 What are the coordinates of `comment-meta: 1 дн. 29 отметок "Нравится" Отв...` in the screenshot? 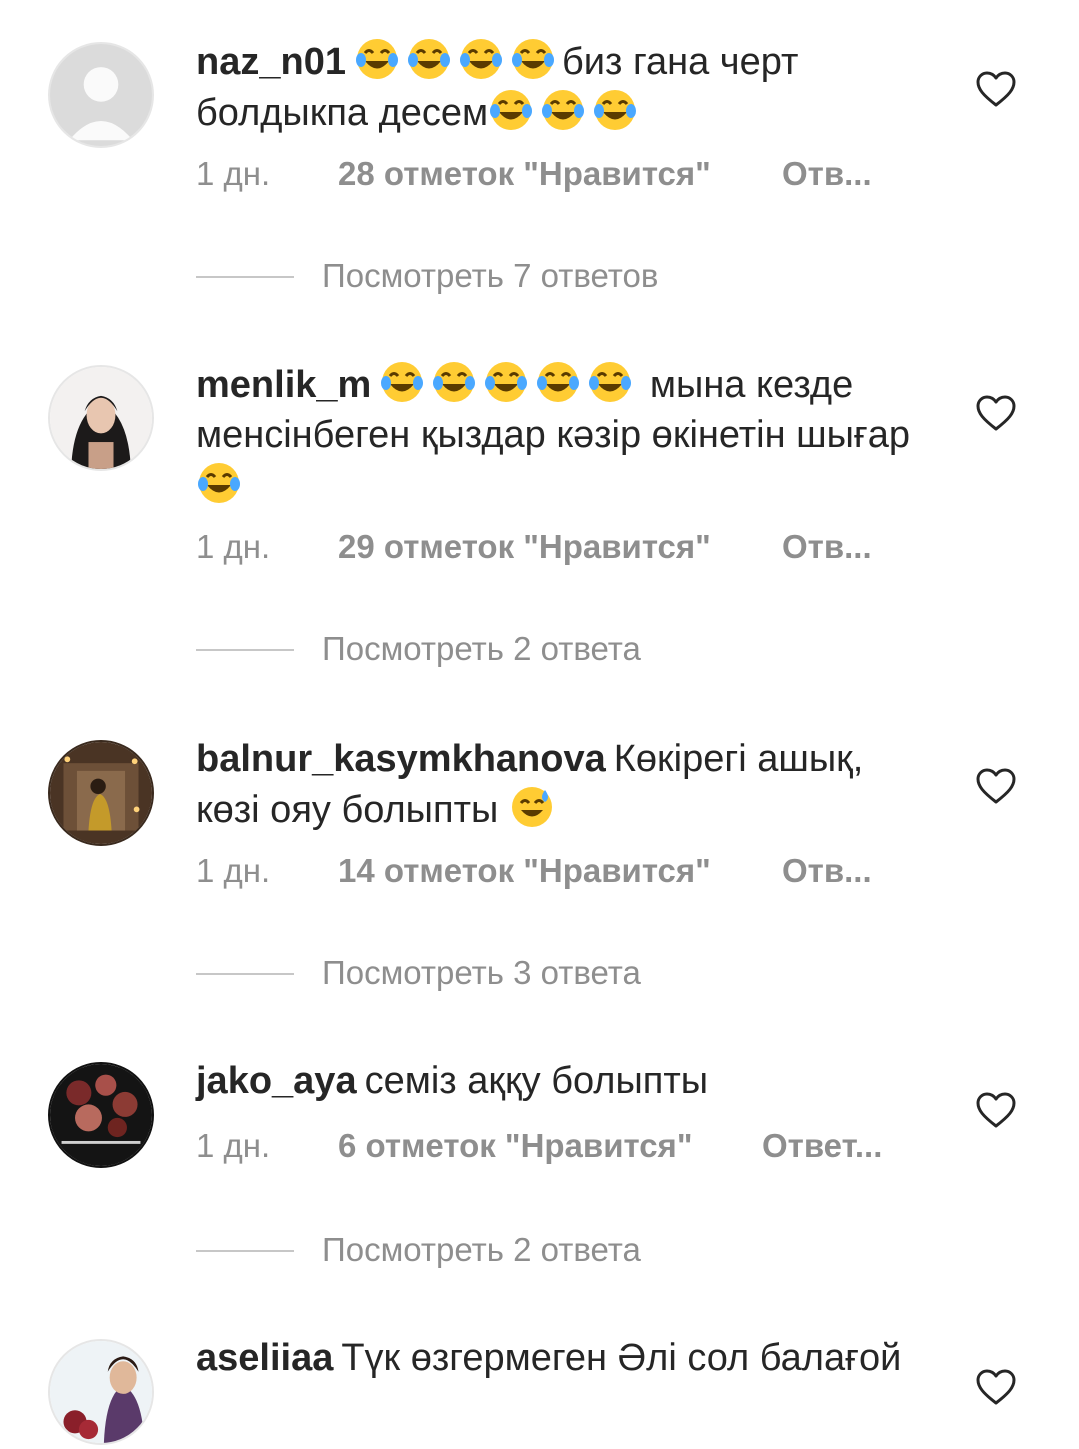 It's located at (534, 547).